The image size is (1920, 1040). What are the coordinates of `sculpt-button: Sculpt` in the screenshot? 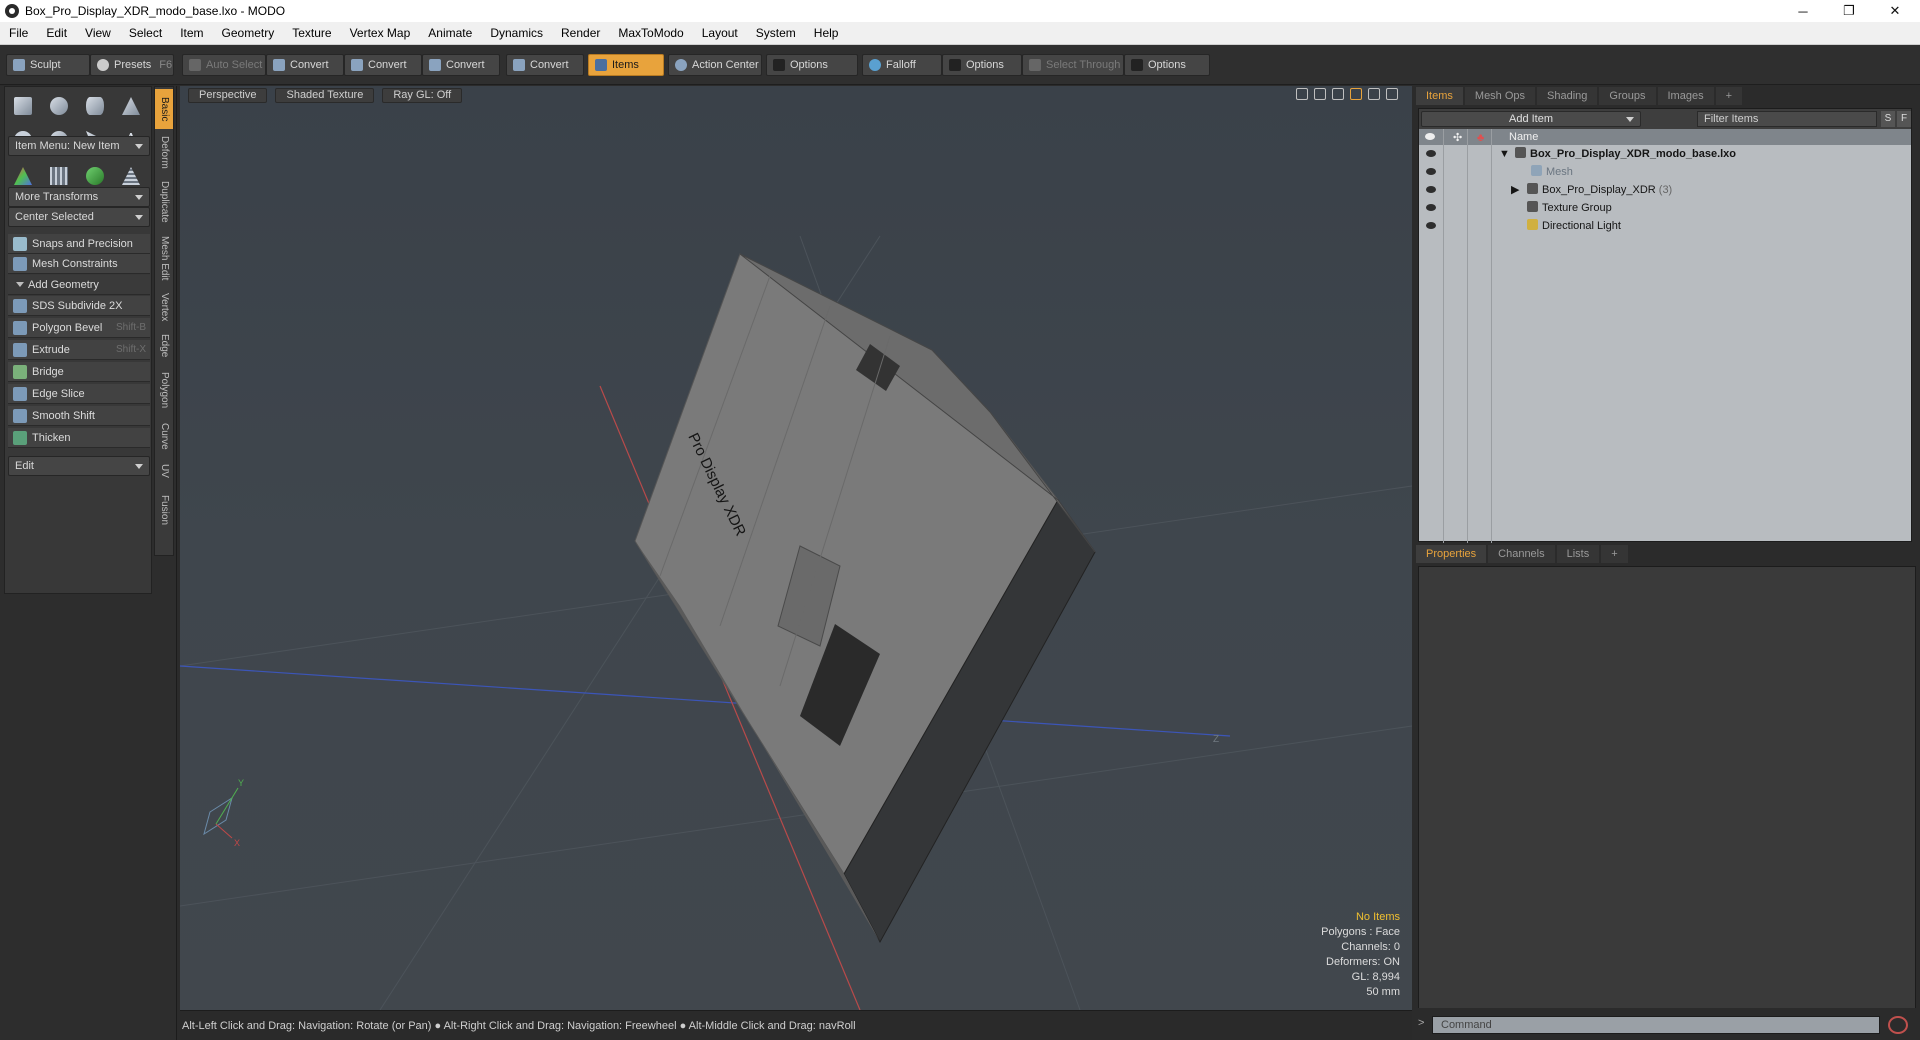 It's located at (48, 65).